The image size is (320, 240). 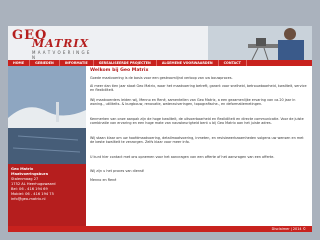 What do you see at coordinates (47, 115) in the screenshot?
I see `sidebar-photo` at bounding box center [47, 115].